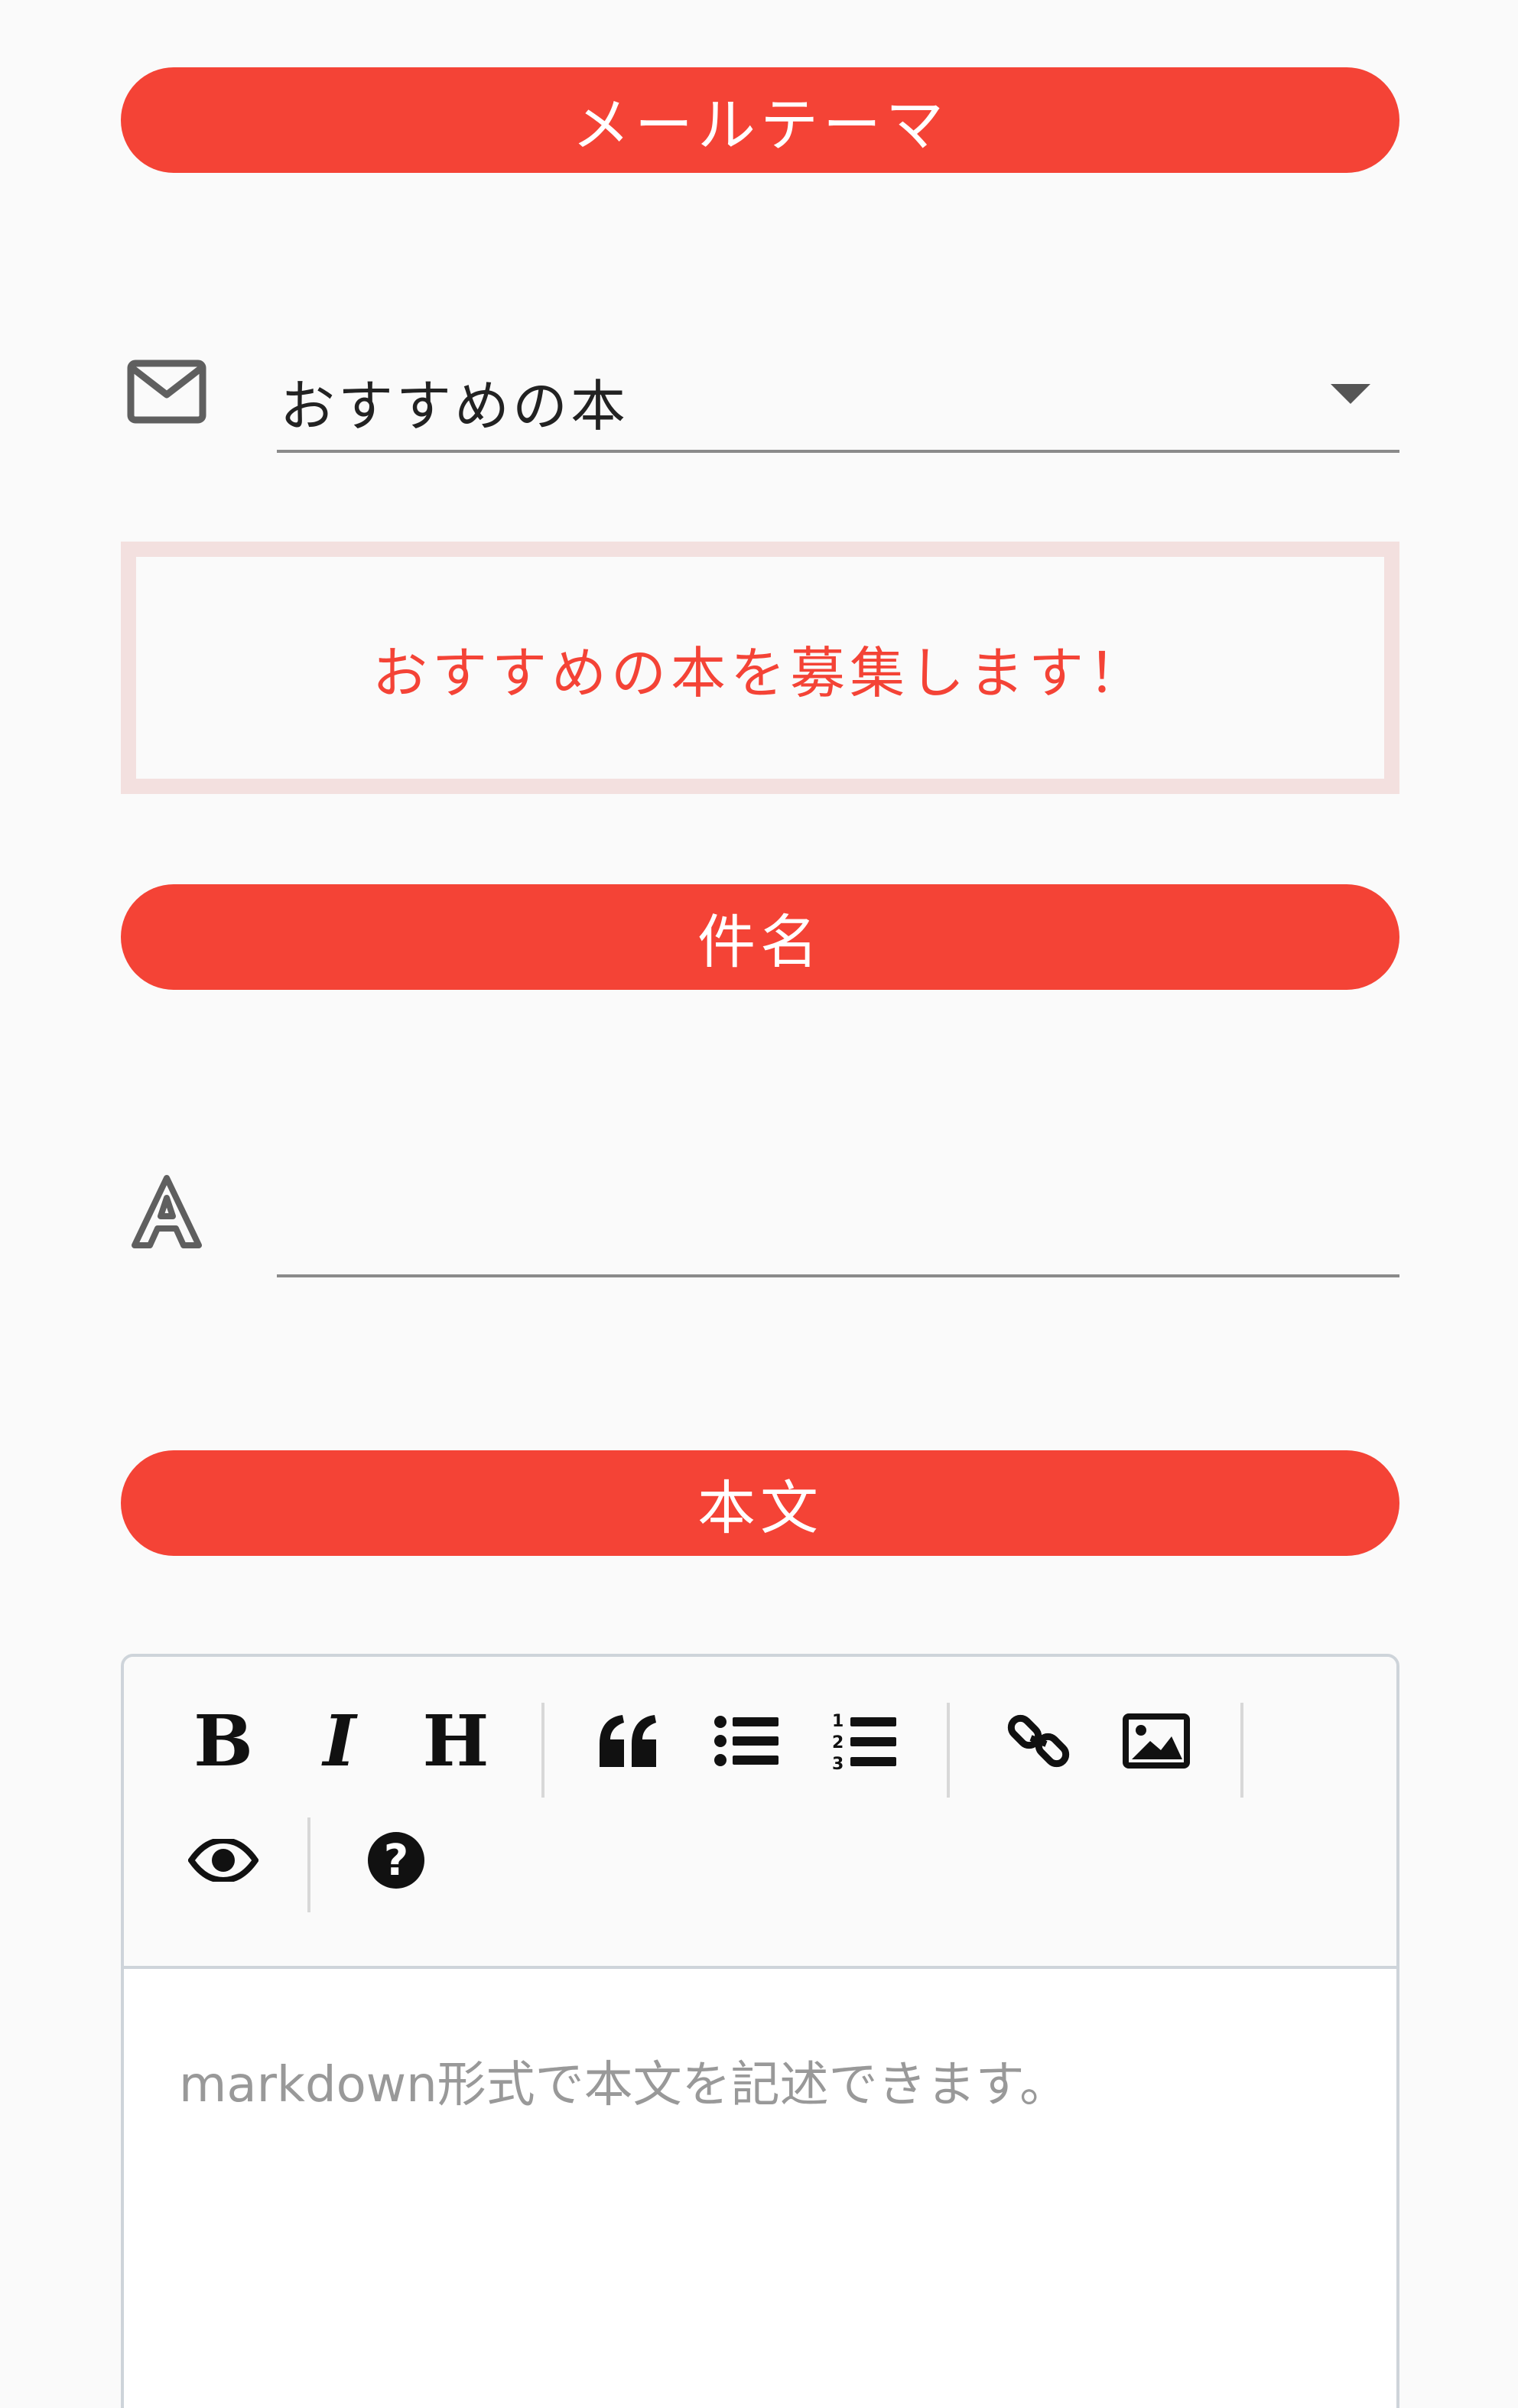  What do you see at coordinates (760, 672) in the screenshot?
I see `theme-notice-text: おすすめの本を募集します！` at bounding box center [760, 672].